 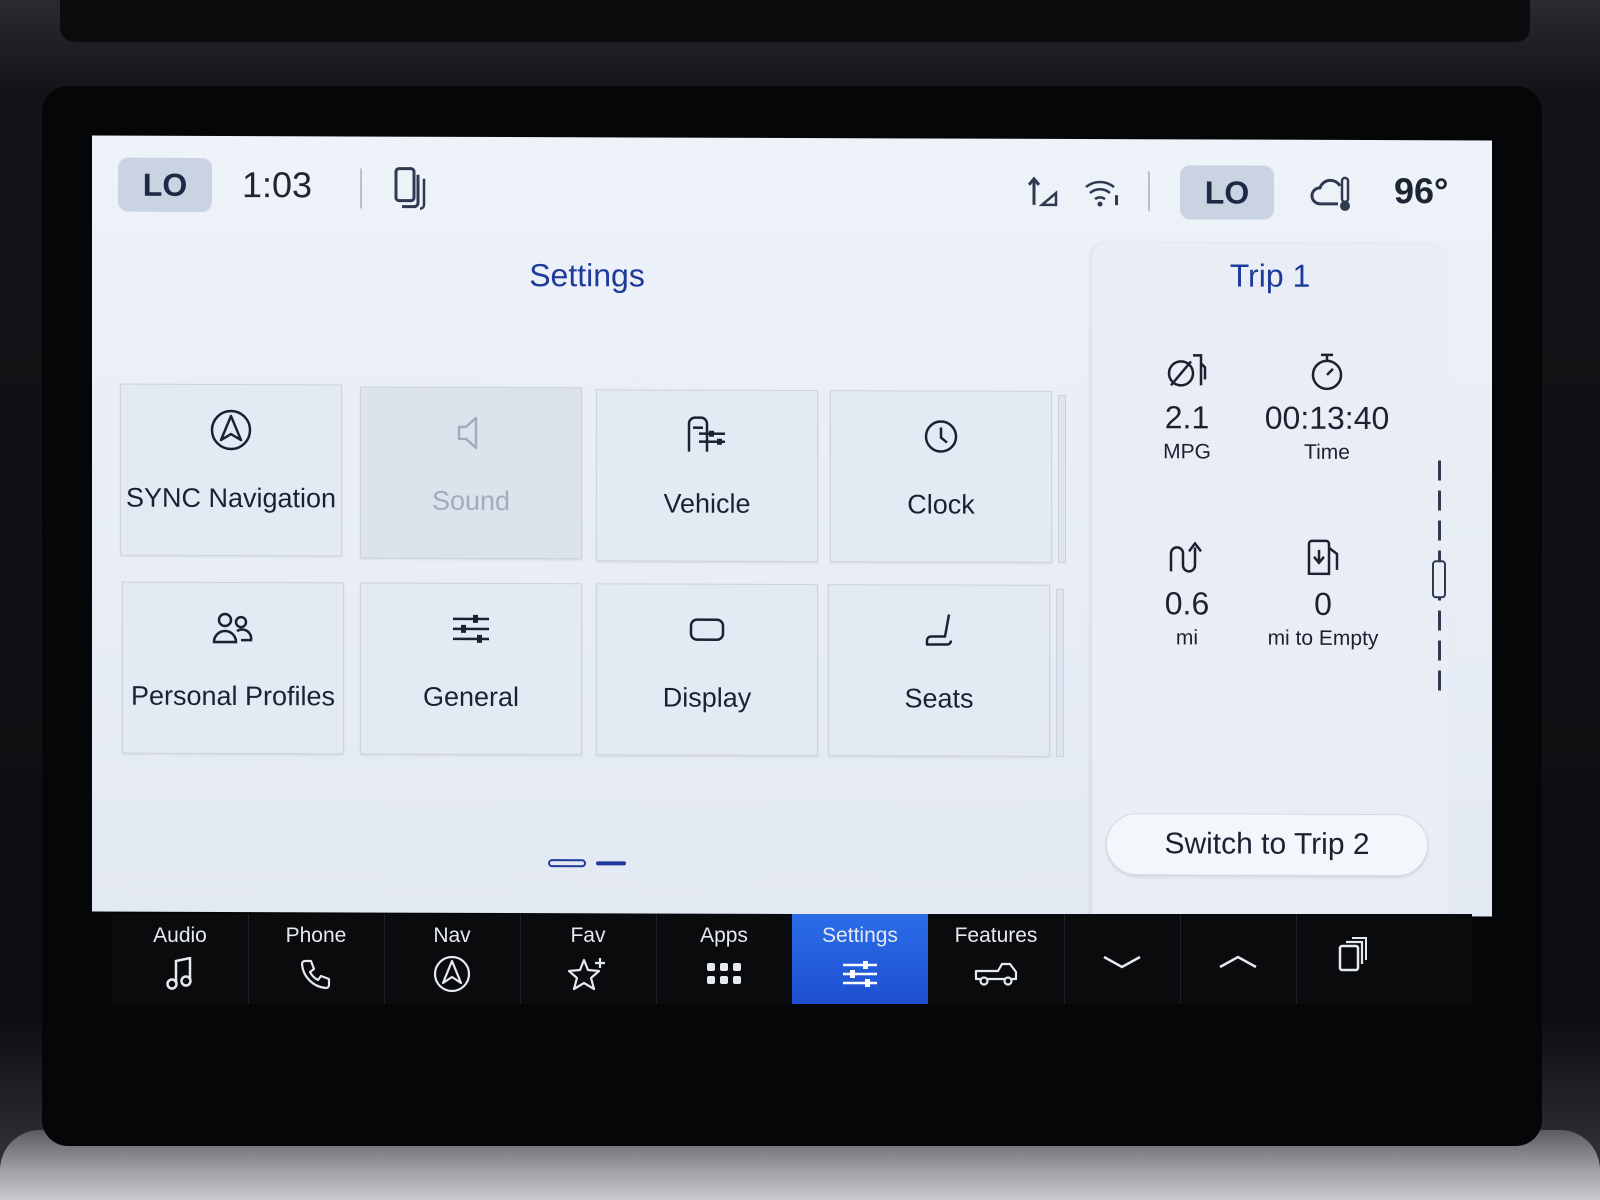 I want to click on tile-vehicle: Vehicle, so click(x=707, y=476).